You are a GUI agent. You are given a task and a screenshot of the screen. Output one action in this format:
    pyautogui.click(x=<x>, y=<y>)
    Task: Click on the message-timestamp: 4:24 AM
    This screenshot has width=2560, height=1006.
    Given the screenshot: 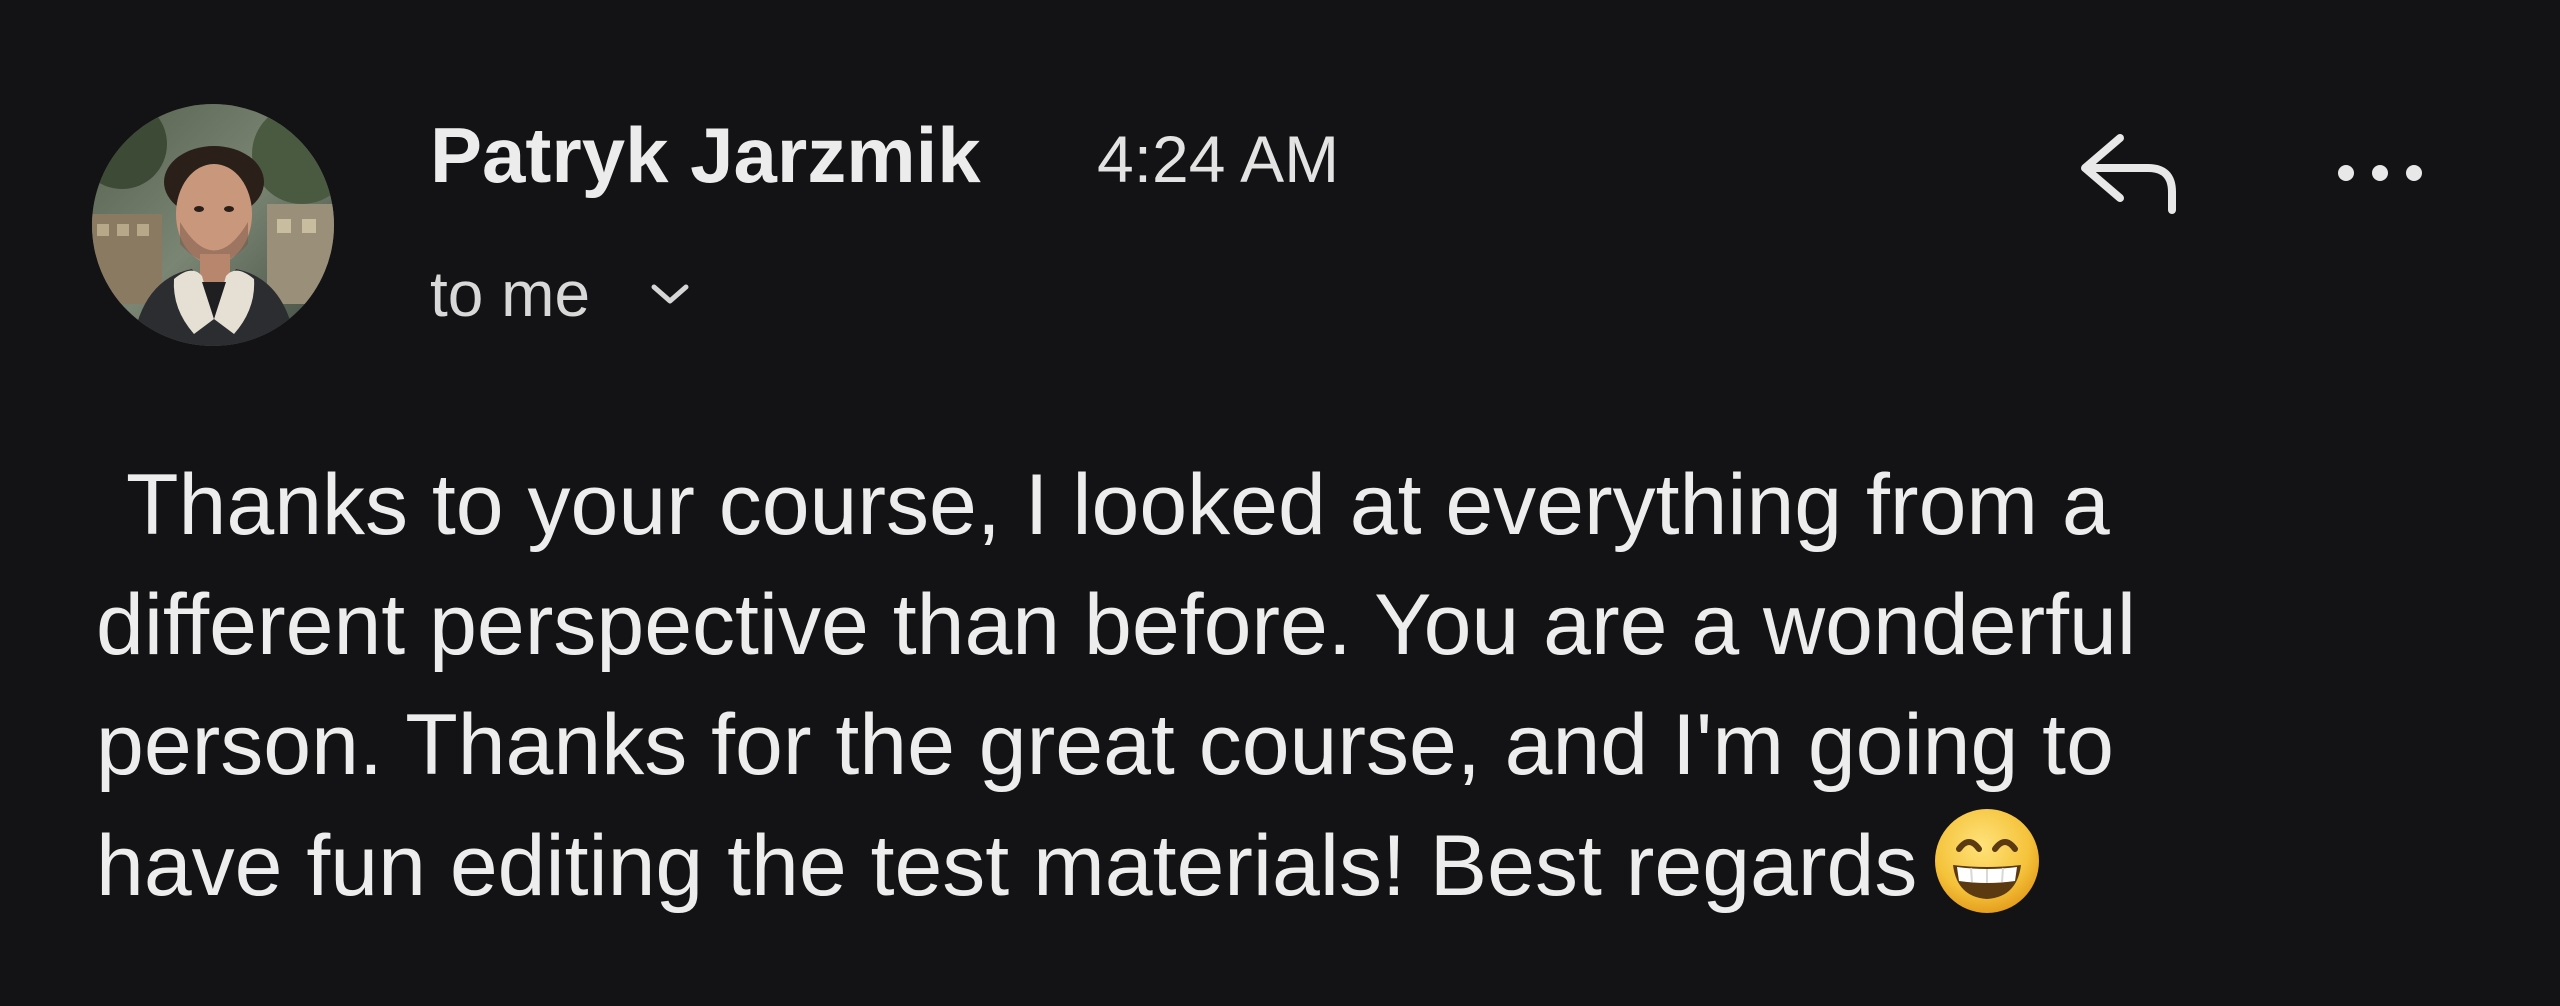 What is the action you would take?
    pyautogui.click(x=1218, y=159)
    